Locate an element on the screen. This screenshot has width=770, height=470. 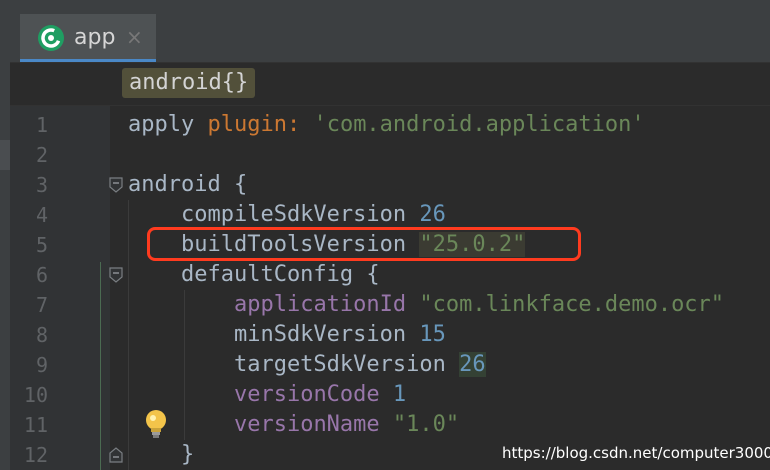
code-line: apply plugin: 'com.android.application' is located at coordinates (386, 125).